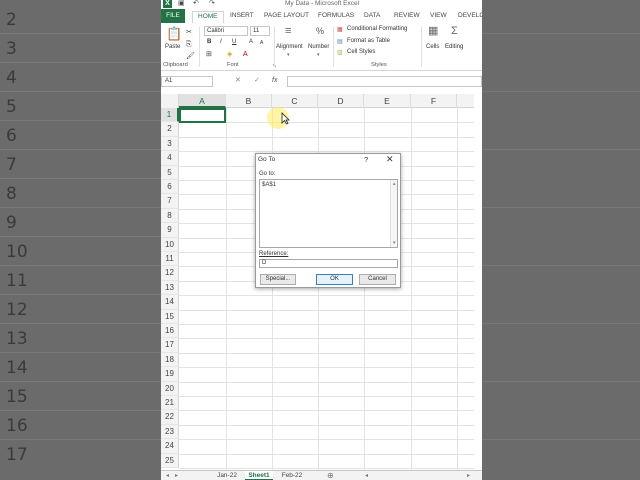  Describe the element at coordinates (288, 55) in the screenshot. I see `alignment-dropdown-icon: ▾` at that location.